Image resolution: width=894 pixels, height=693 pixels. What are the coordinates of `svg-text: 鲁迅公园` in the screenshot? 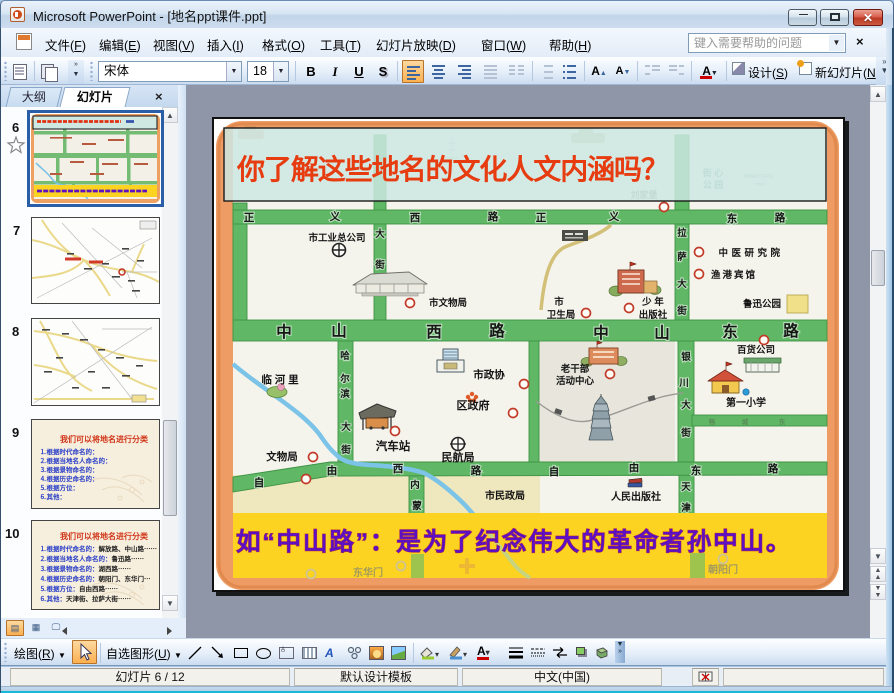 It's located at (762, 304).